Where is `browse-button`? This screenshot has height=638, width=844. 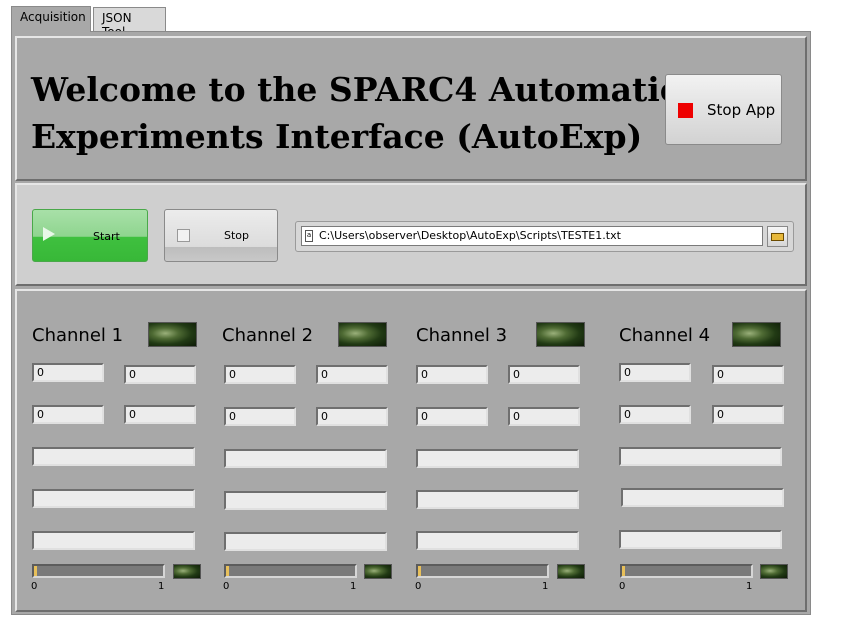
browse-button is located at coordinates (777, 236).